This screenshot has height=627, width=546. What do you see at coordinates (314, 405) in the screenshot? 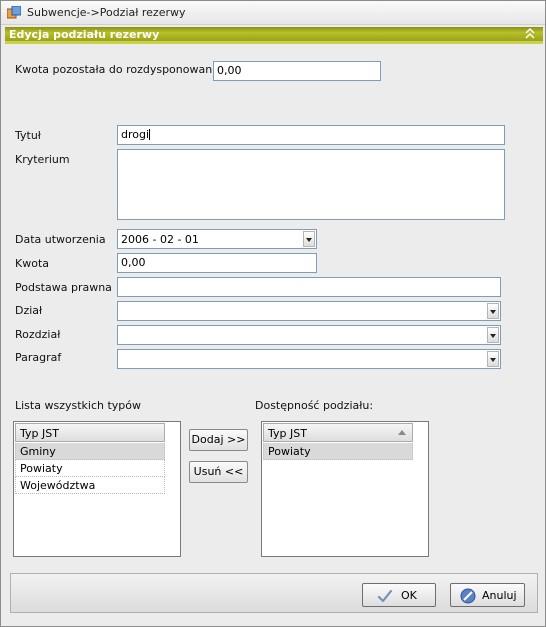
I see `available-label: Dostępność podziału:` at bounding box center [314, 405].